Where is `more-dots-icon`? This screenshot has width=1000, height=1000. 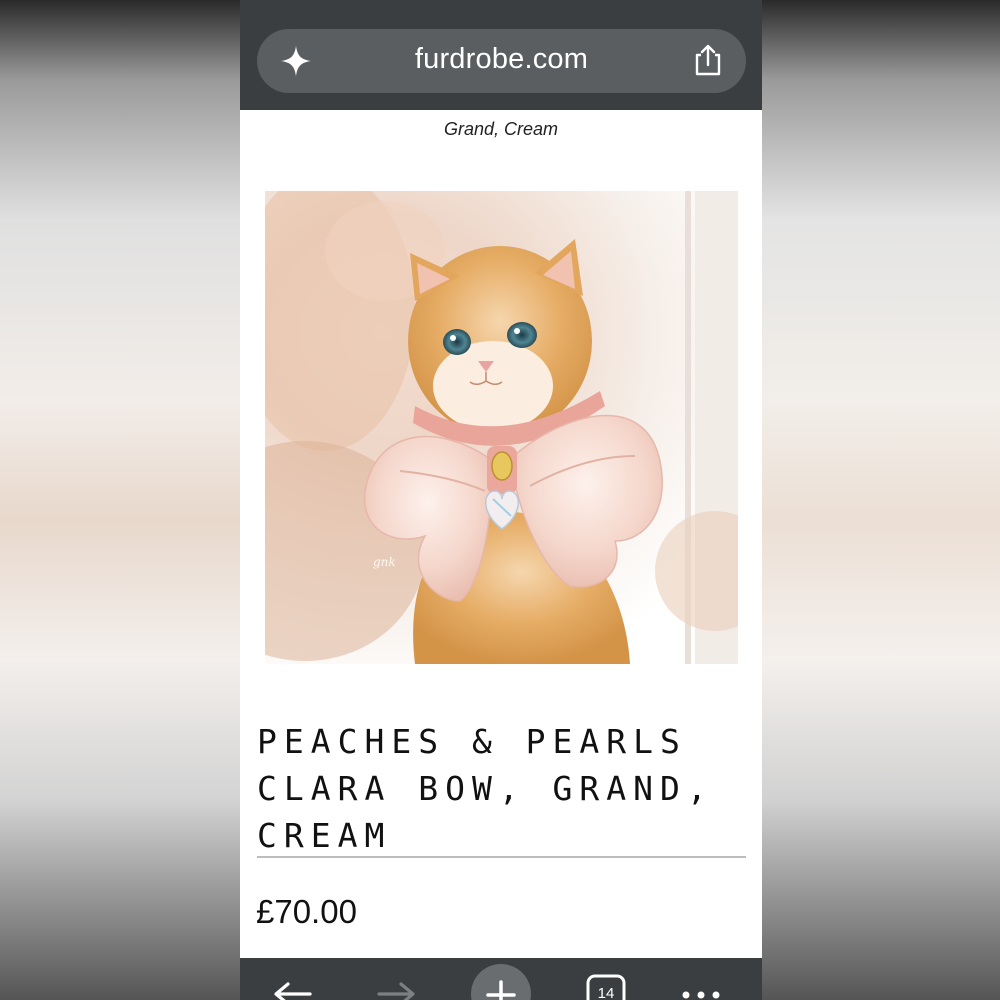
more-dots-icon is located at coordinates (701, 979).